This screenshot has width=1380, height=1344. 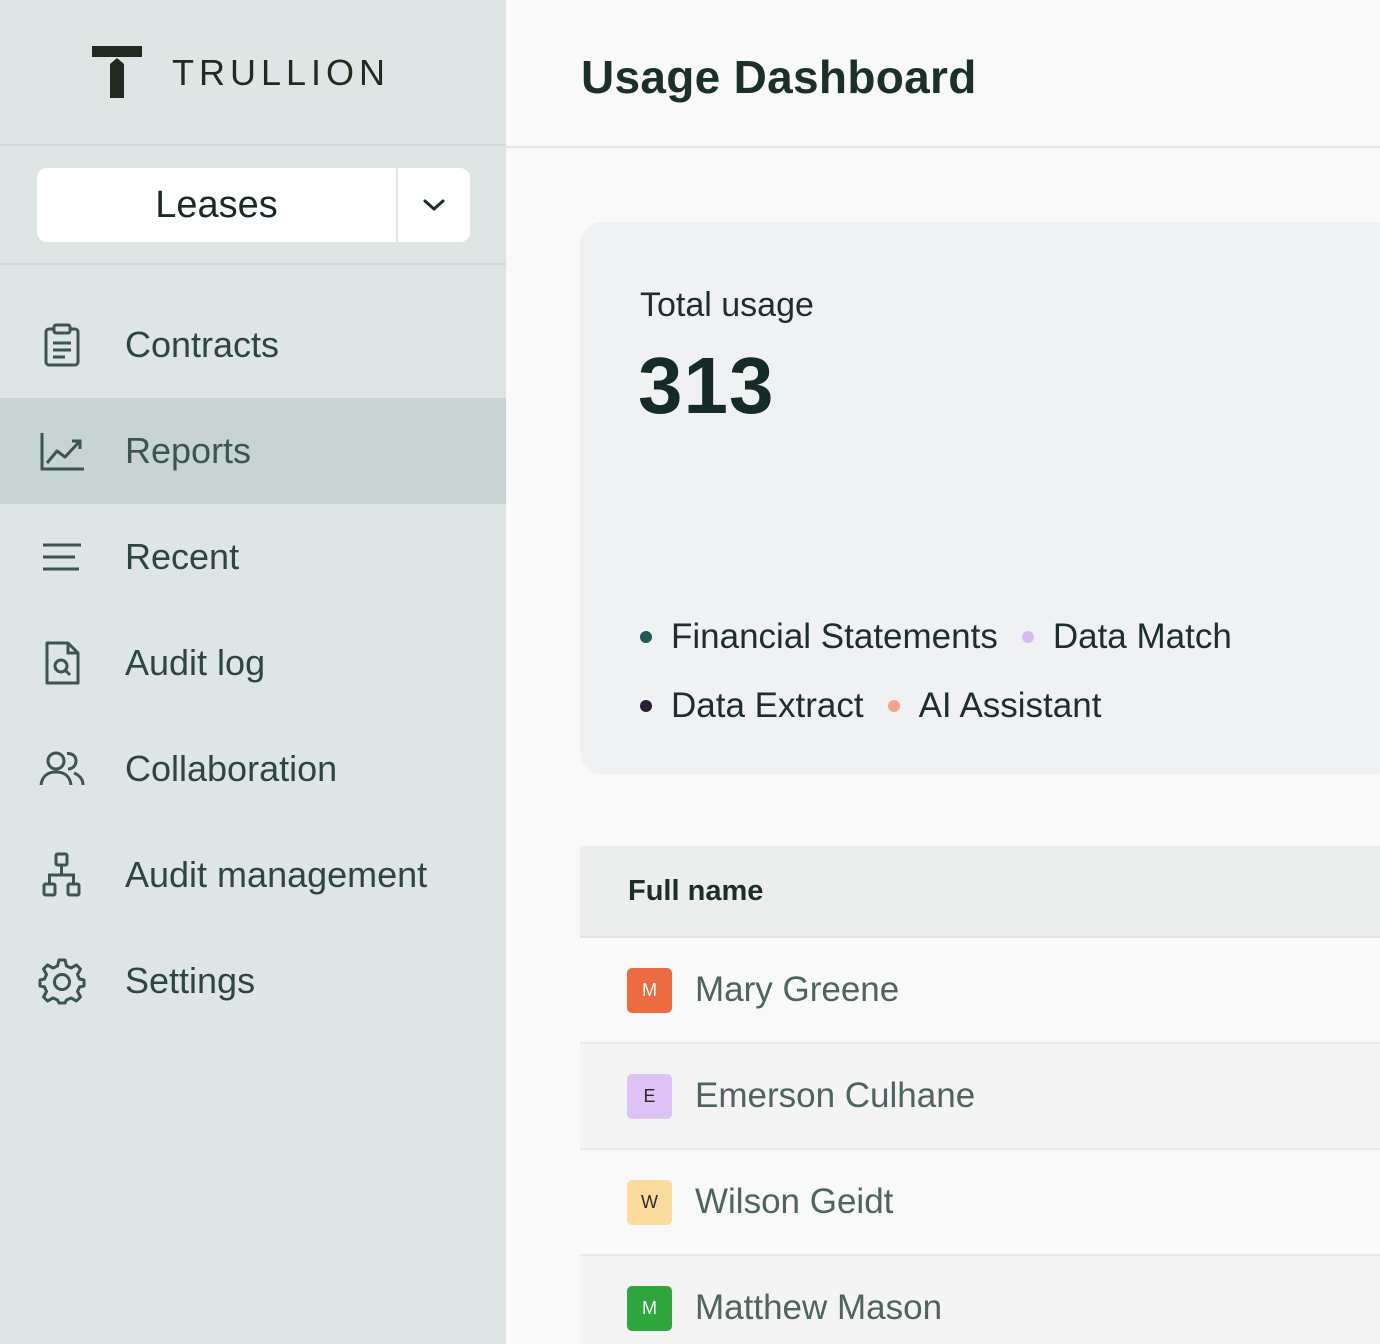 I want to click on brand-name: TRULLION, so click(x=281, y=72).